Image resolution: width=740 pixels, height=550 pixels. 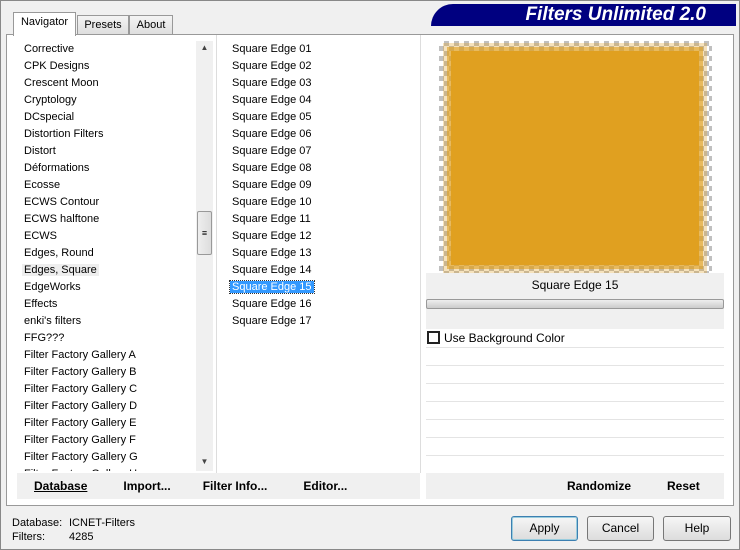 I want to click on list-item: Square Edge 09, so click(x=322, y=185).